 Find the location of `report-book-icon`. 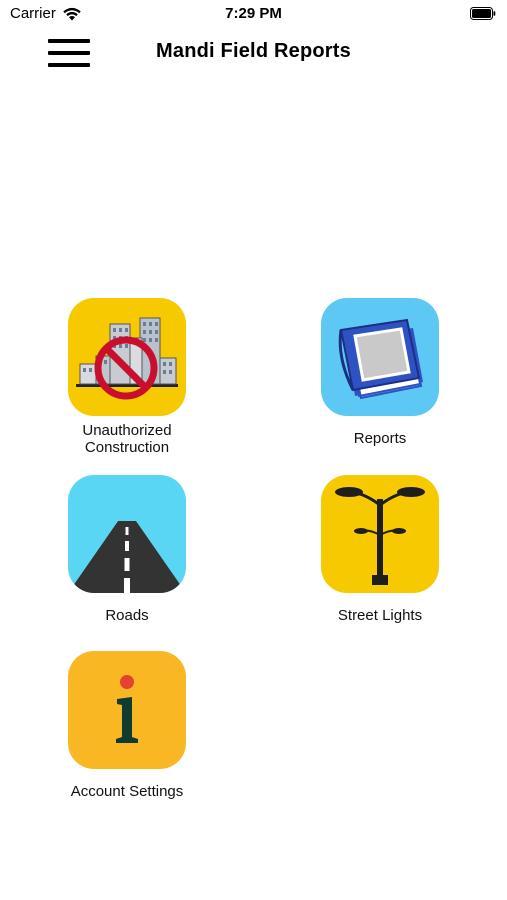

report-book-icon is located at coordinates (380, 357).